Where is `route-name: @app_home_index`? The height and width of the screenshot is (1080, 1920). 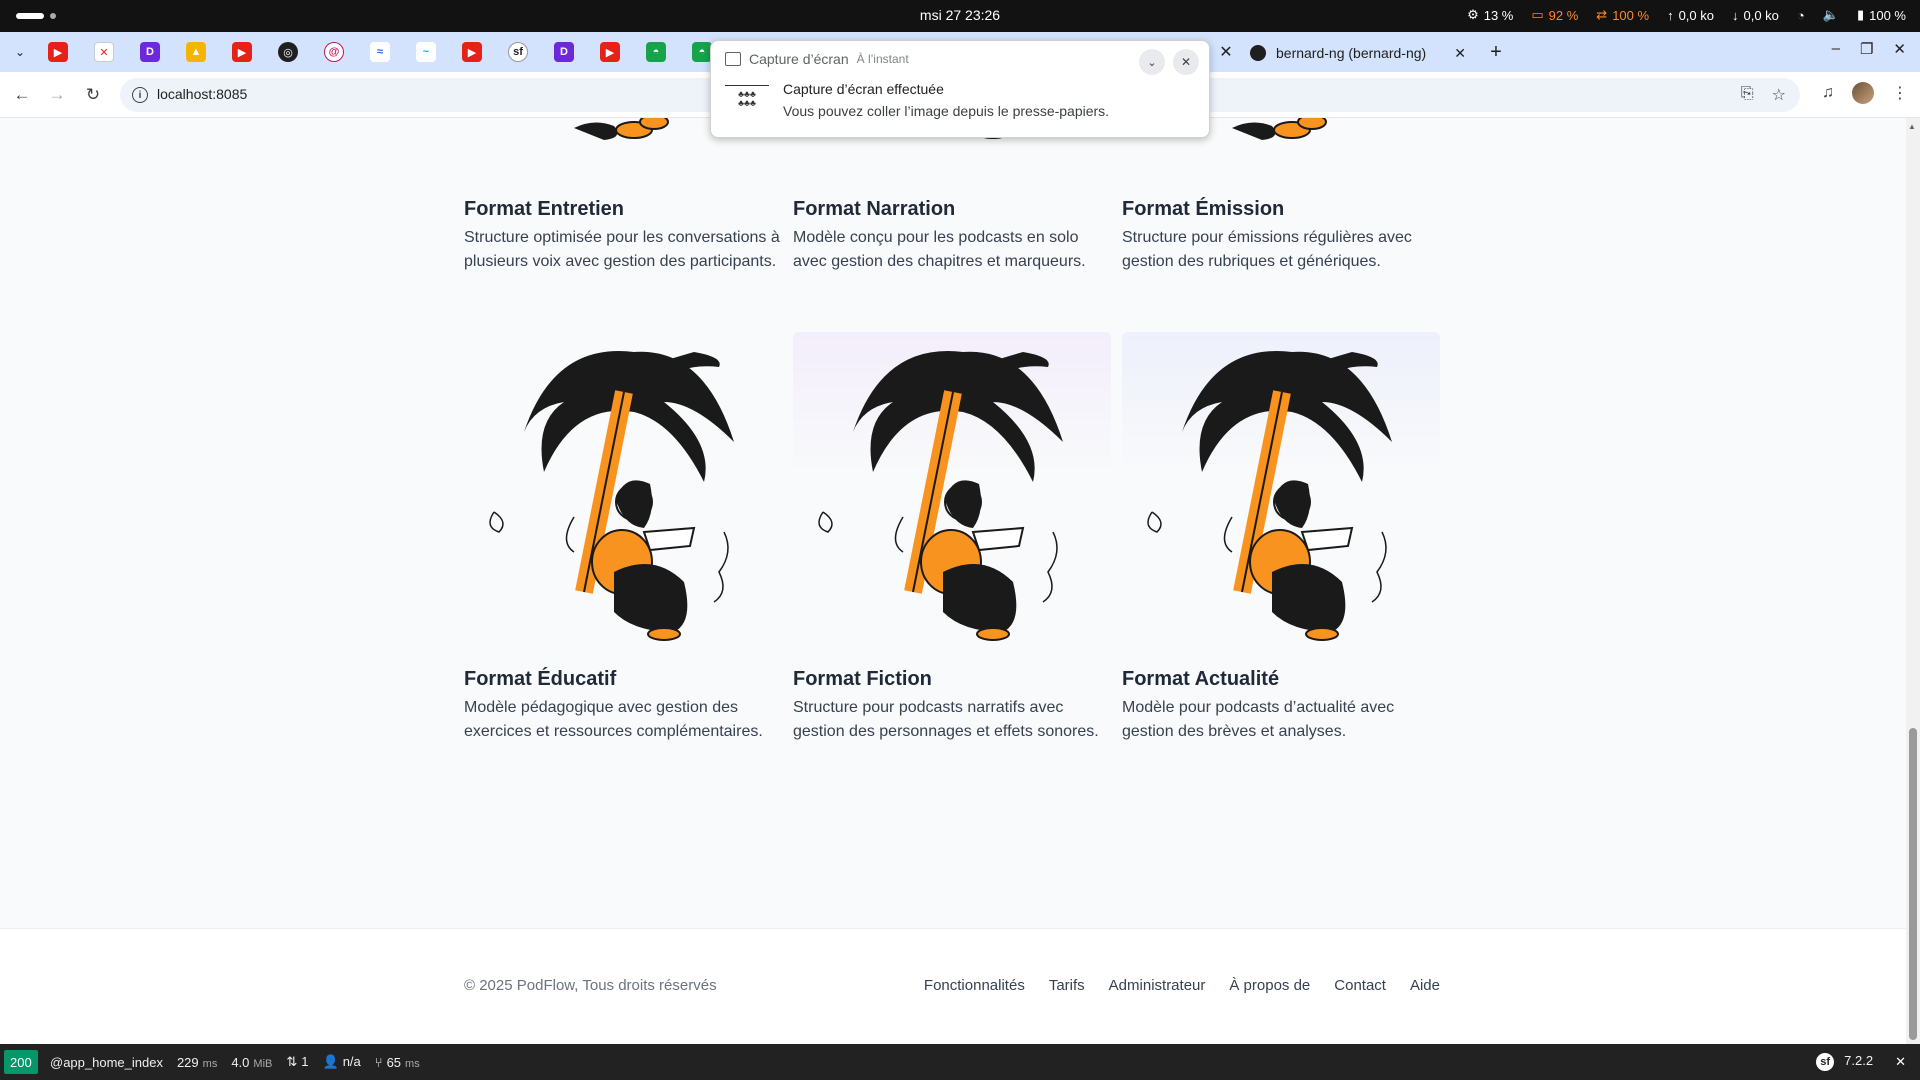 route-name: @app_home_index is located at coordinates (106, 1062).